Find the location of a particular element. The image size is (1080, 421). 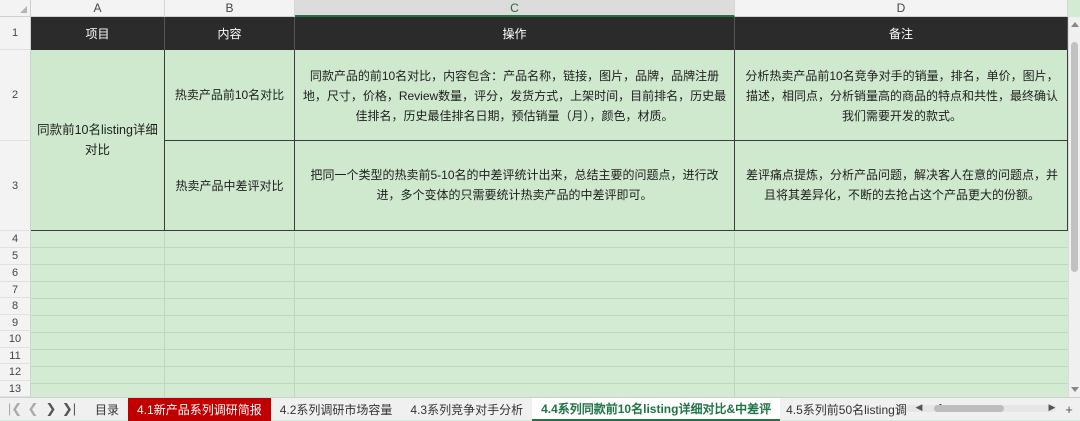

row-header-10: 10 is located at coordinates (15, 339).